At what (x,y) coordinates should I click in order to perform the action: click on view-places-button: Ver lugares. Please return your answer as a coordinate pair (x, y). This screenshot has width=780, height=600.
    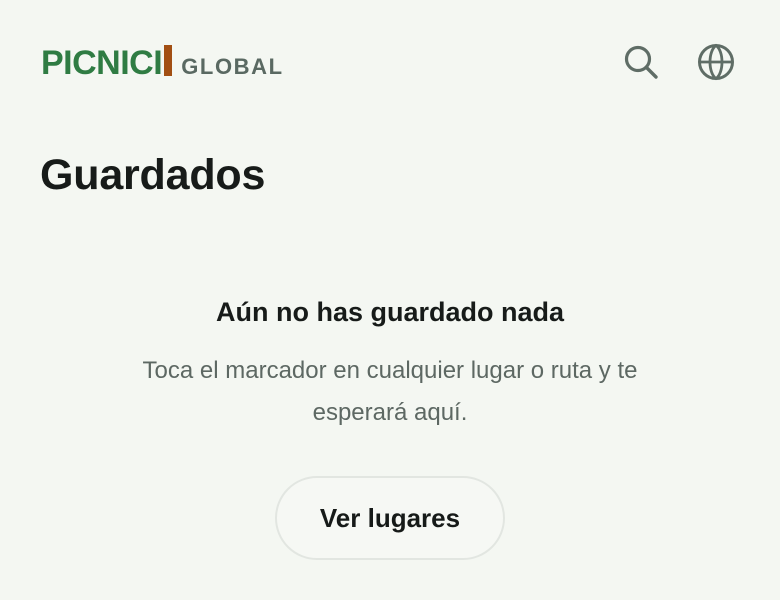
    Looking at the image, I should click on (390, 518).